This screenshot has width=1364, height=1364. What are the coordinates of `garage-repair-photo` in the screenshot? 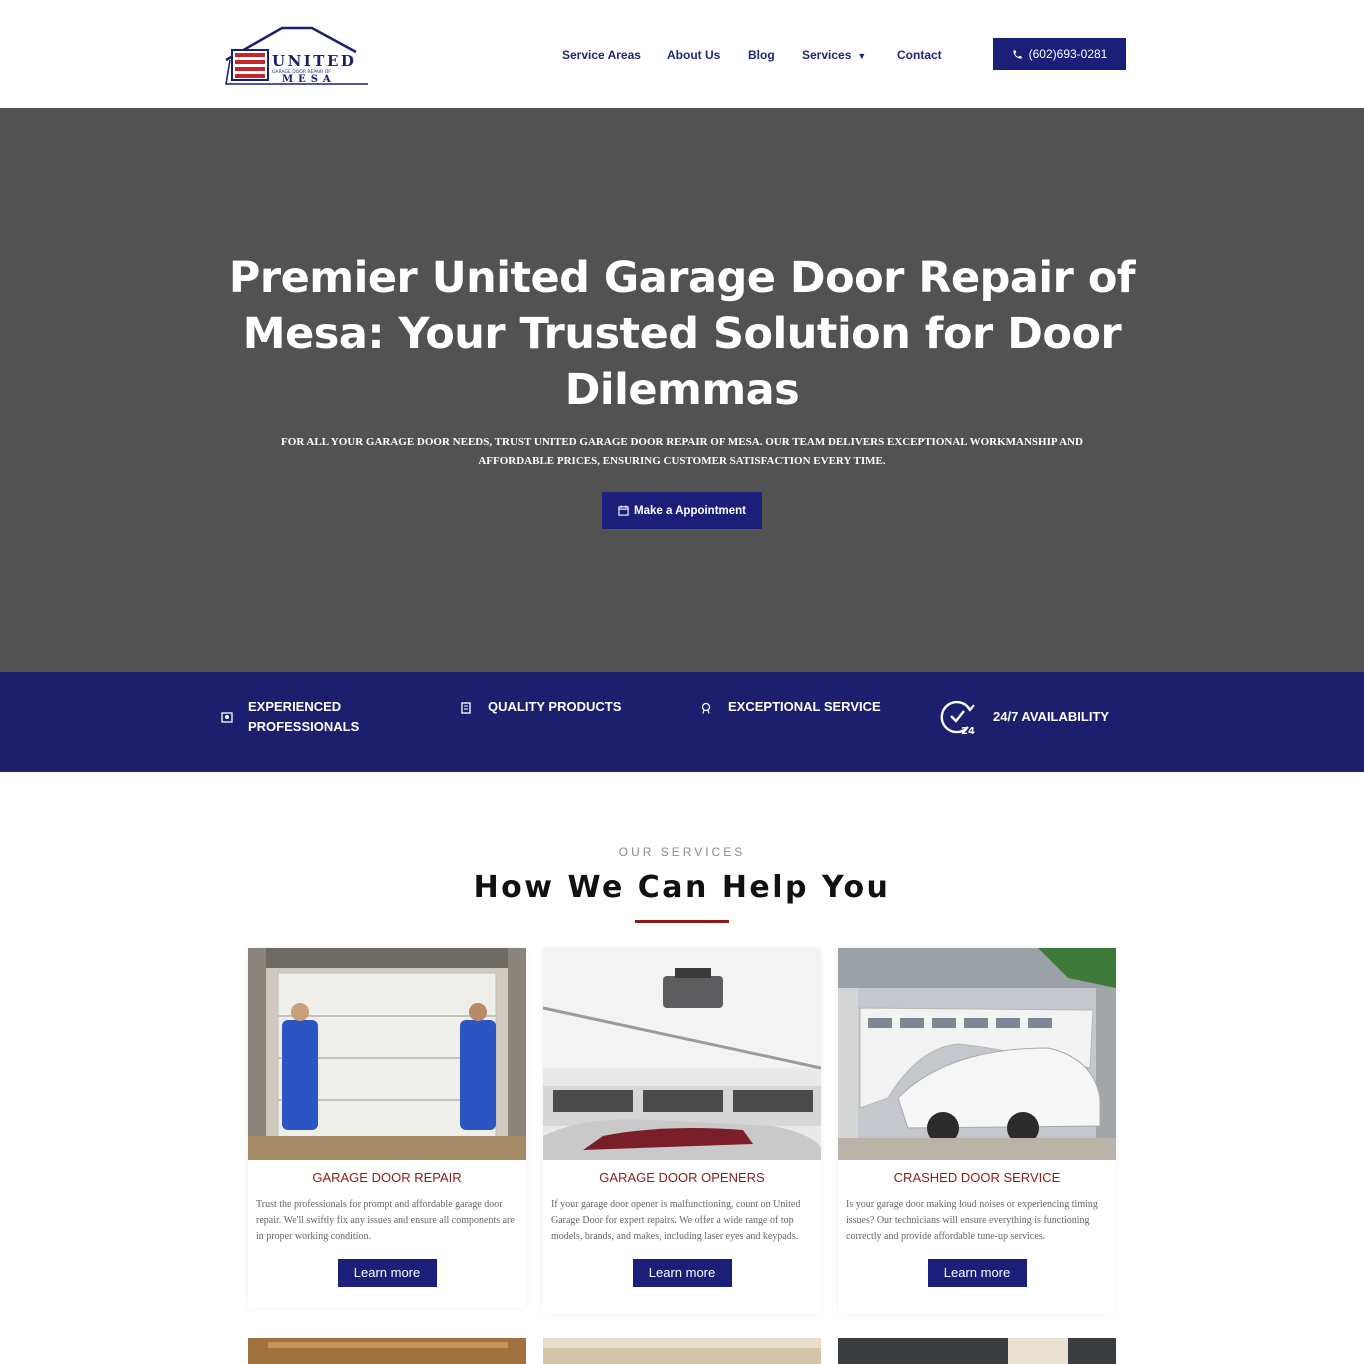 It's located at (387, 1054).